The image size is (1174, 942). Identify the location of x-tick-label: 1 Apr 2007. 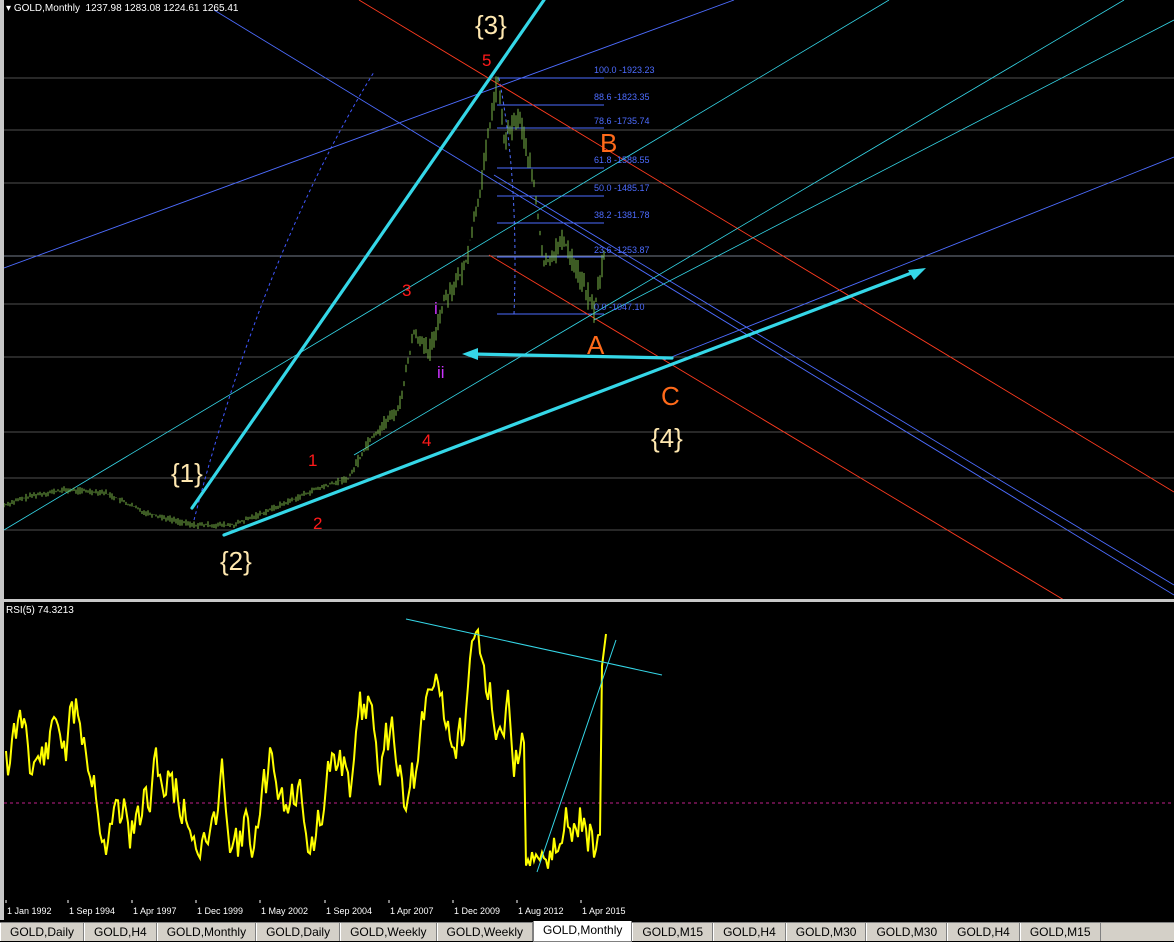
(412, 911).